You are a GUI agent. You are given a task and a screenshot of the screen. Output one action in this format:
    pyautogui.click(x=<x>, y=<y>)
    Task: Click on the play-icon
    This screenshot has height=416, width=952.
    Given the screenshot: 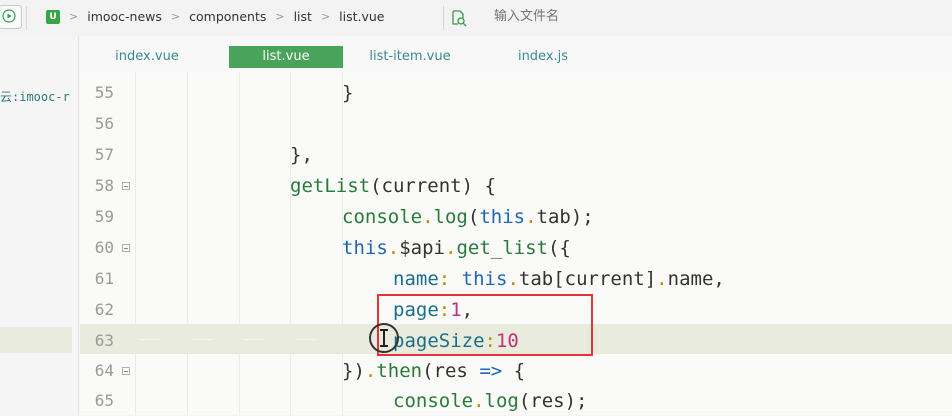 What is the action you would take?
    pyautogui.click(x=9, y=16)
    